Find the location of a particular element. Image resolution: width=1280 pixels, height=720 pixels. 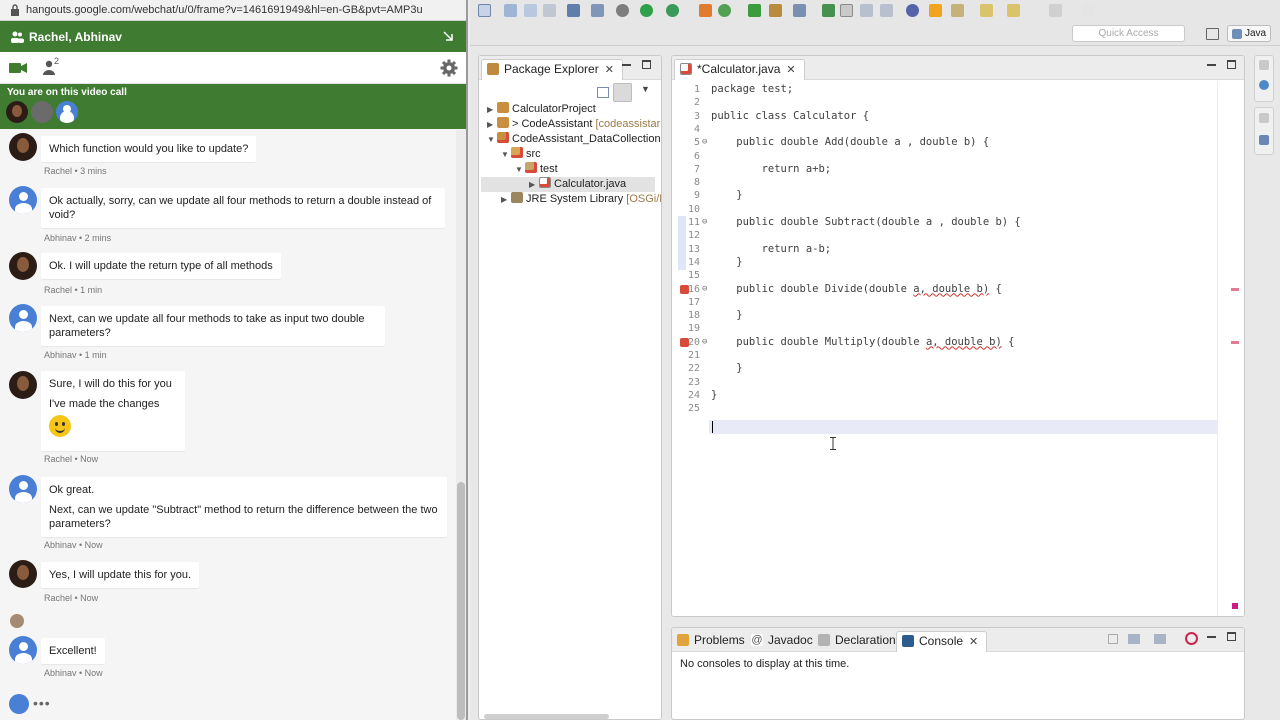

back-icon is located at coordinates (986, 10).